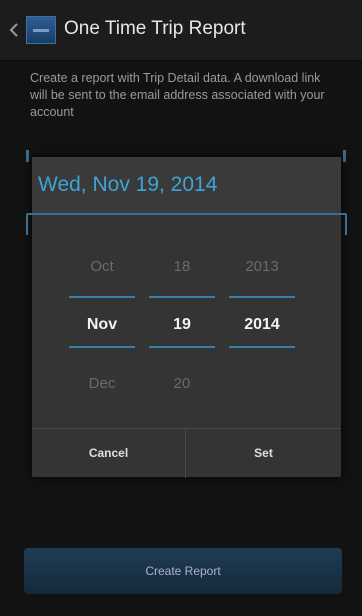 The height and width of the screenshot is (616, 362). Describe the element at coordinates (182, 383) in the screenshot. I see `day-next: 20` at that location.